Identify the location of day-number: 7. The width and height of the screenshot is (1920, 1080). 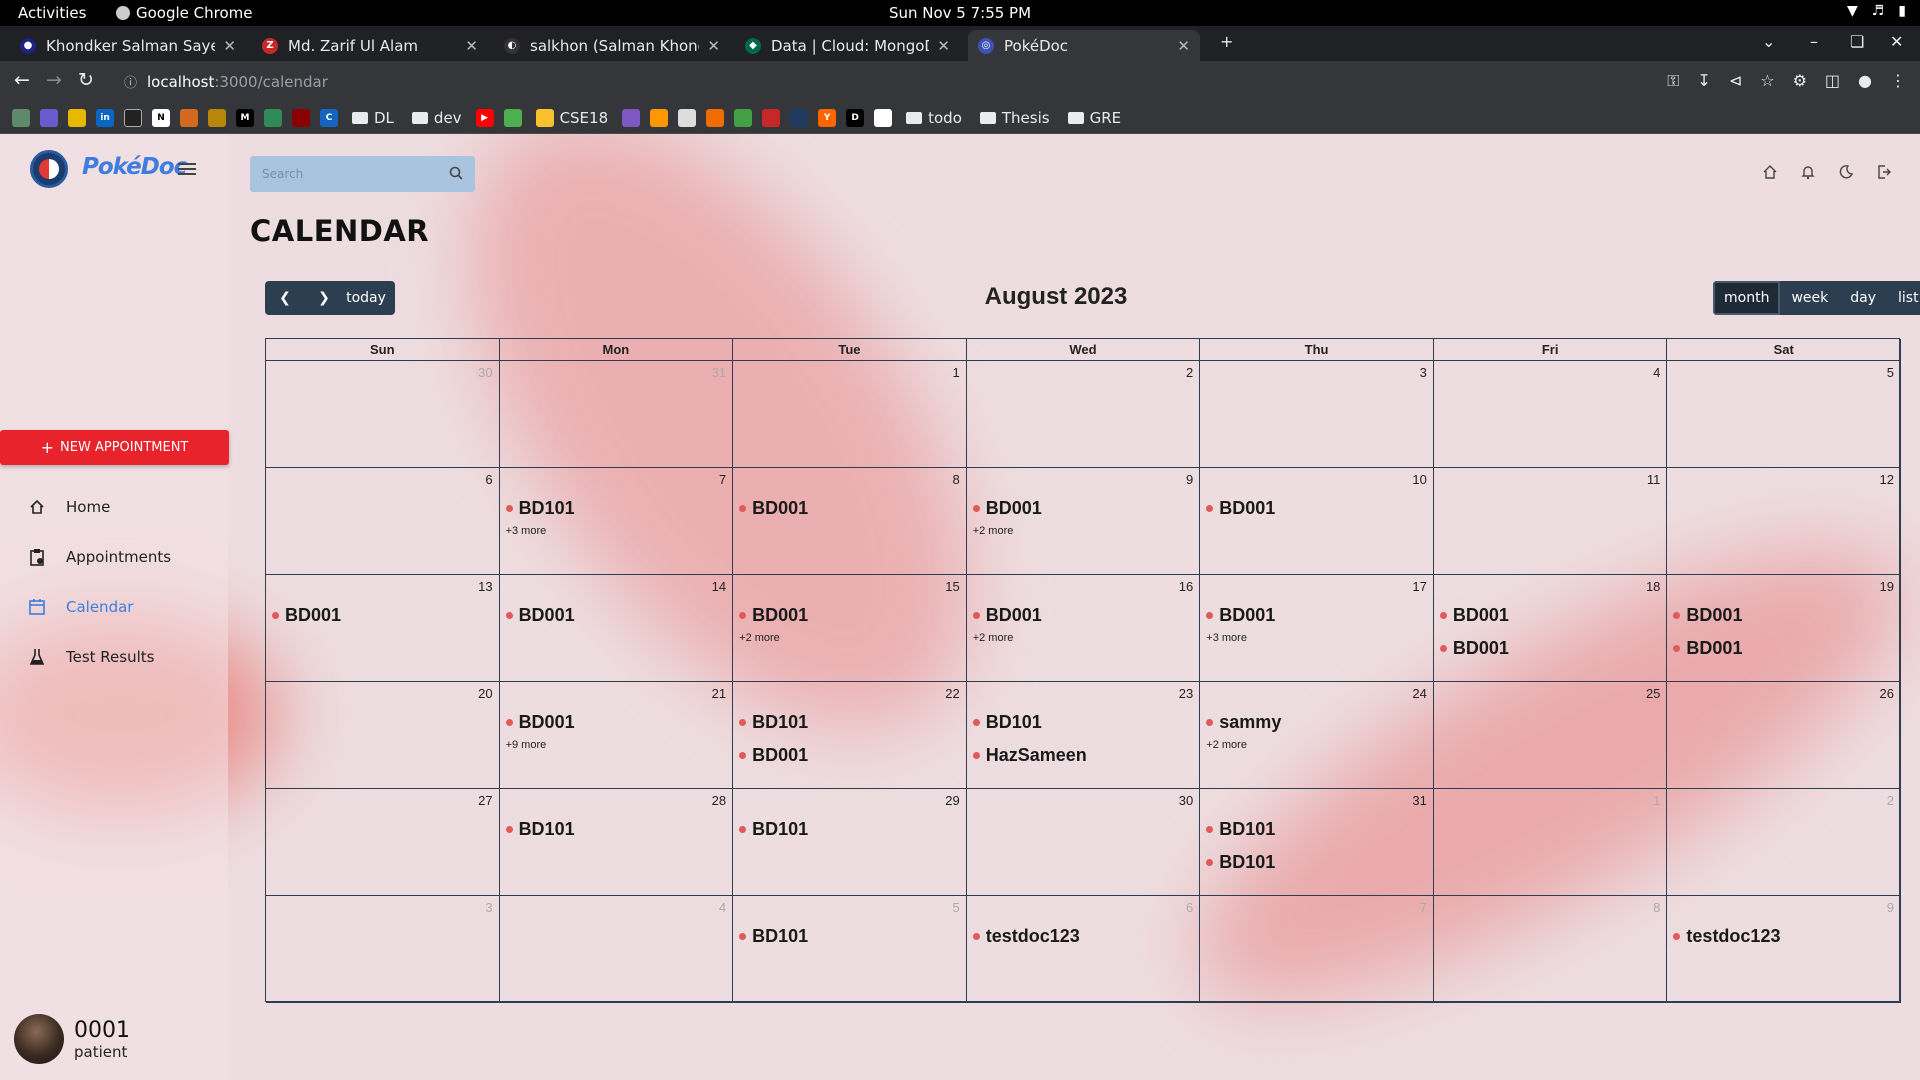
(1423, 907).